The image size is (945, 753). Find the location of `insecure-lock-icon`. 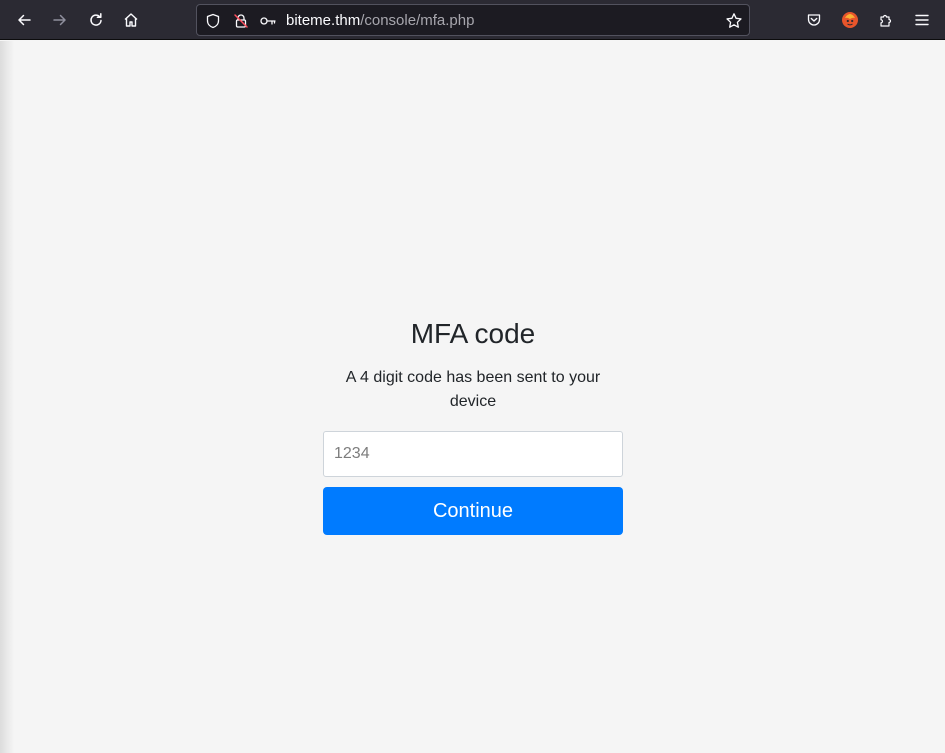

insecure-lock-icon is located at coordinates (241, 21).